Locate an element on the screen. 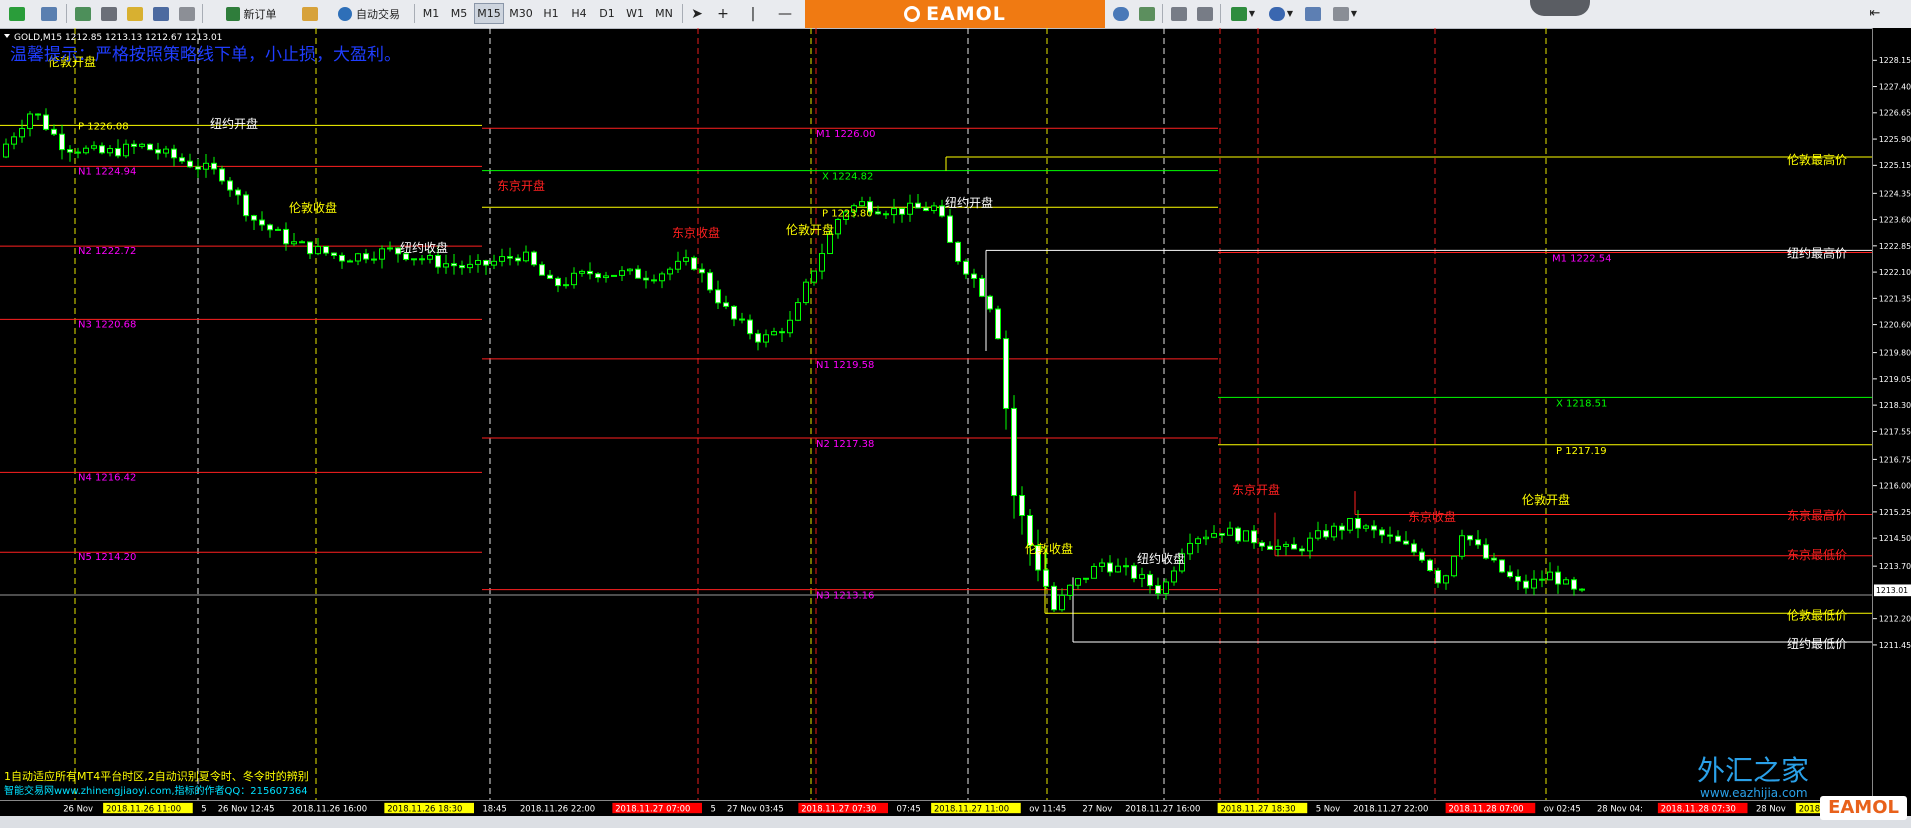  price-tick-label-17: 1215.25 is located at coordinates (1895, 512).